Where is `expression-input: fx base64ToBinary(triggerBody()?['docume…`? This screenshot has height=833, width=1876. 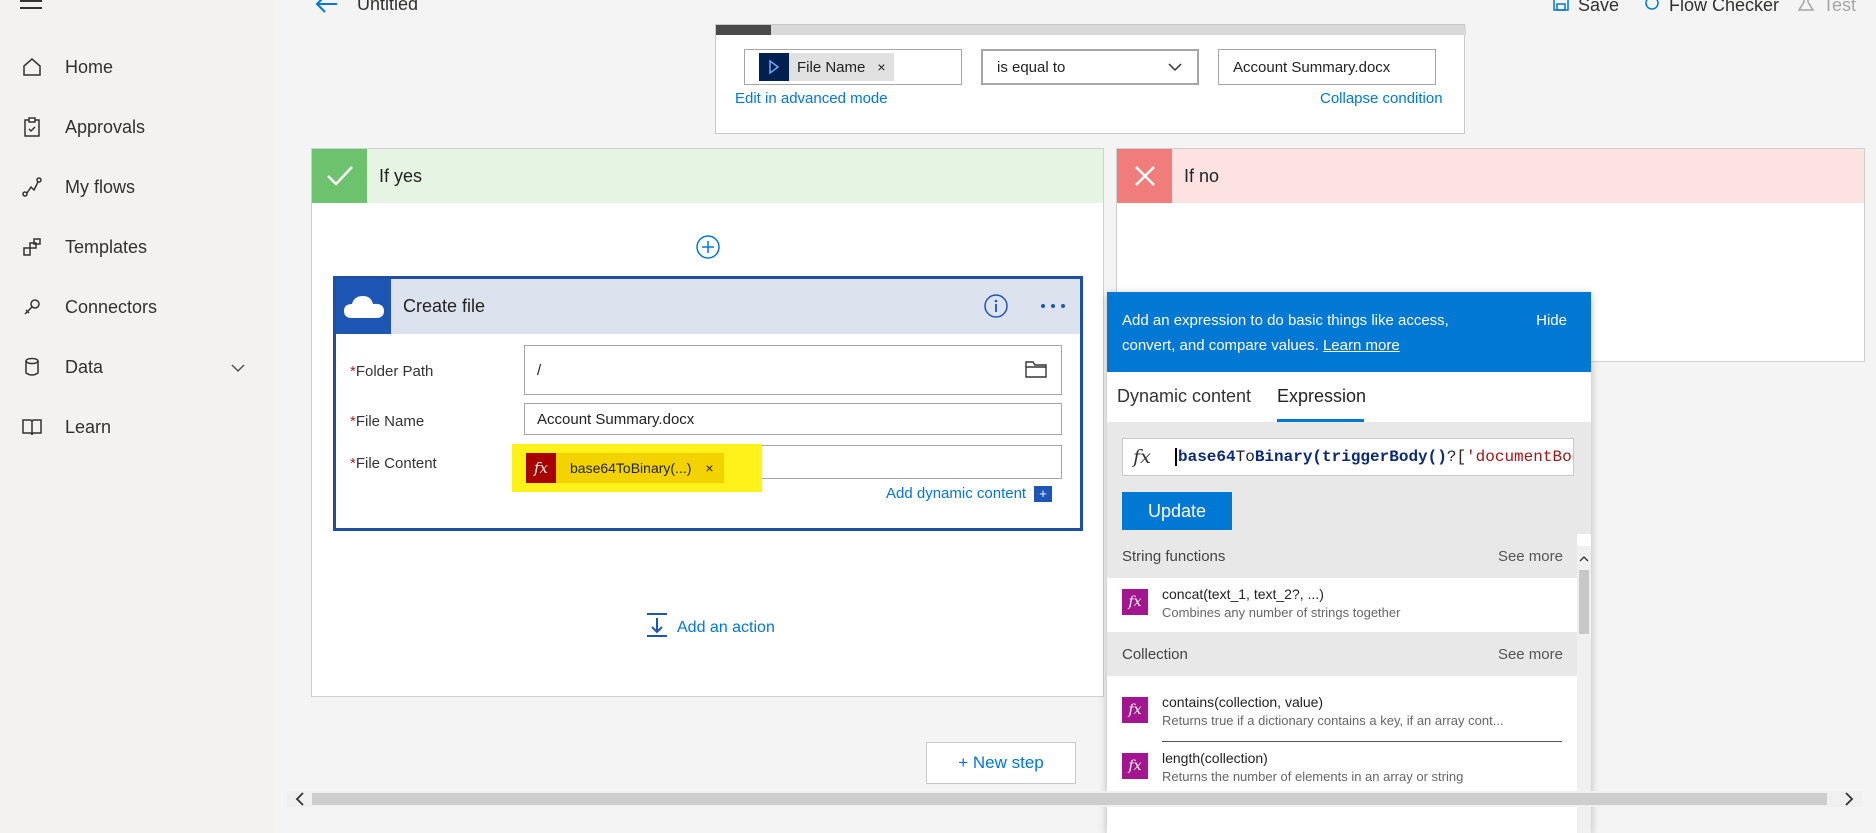
expression-input: fx base64ToBinary(triggerBody()?['docume… is located at coordinates (1348, 457).